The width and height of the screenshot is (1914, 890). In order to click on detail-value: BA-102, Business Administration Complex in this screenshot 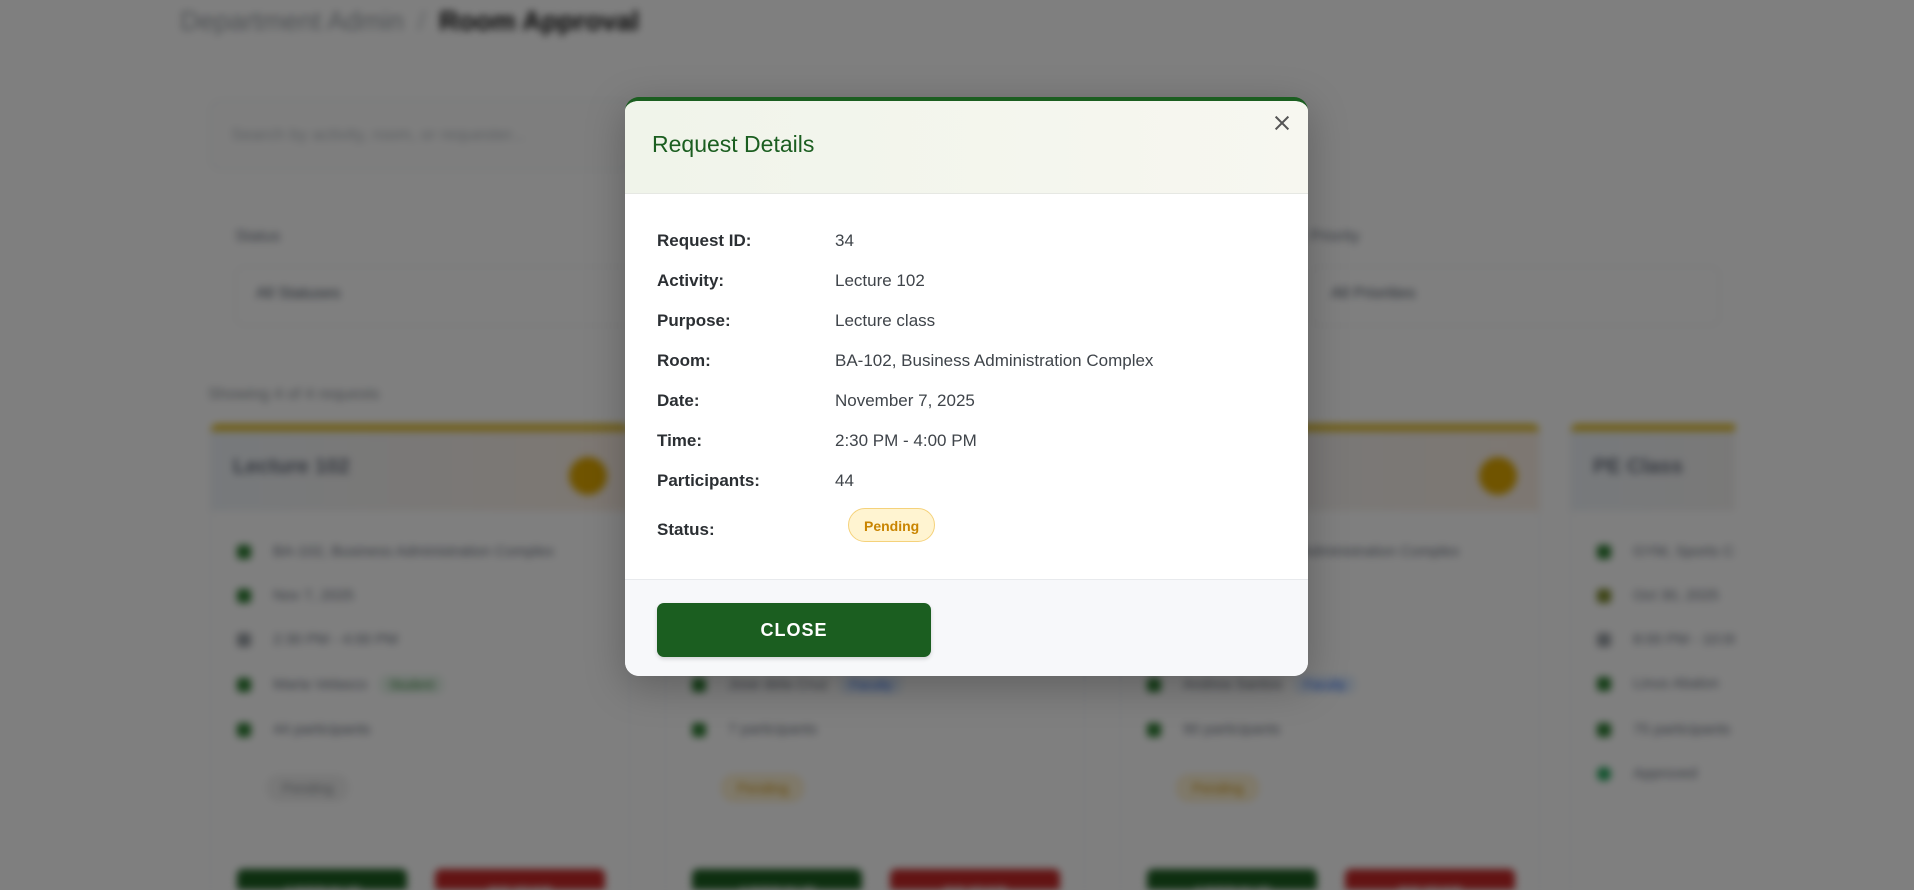, I will do `click(994, 360)`.